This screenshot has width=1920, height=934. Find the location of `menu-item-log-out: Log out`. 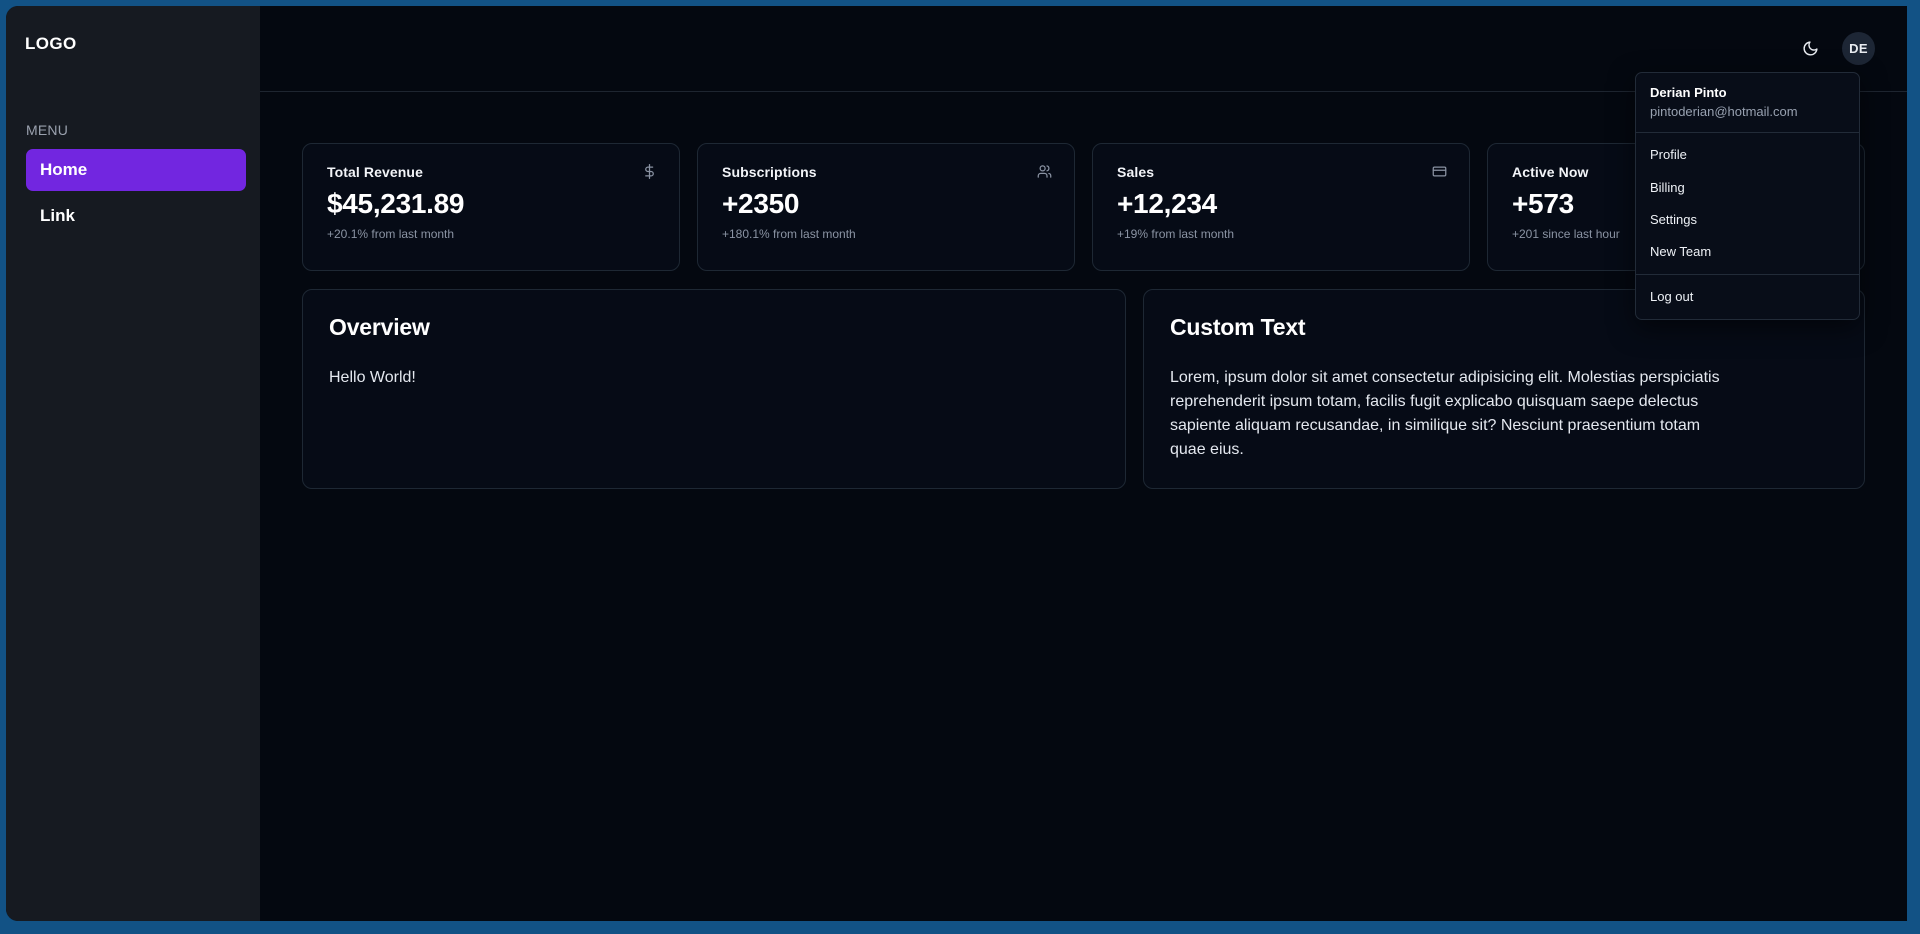

menu-item-log-out: Log out is located at coordinates (1747, 297).